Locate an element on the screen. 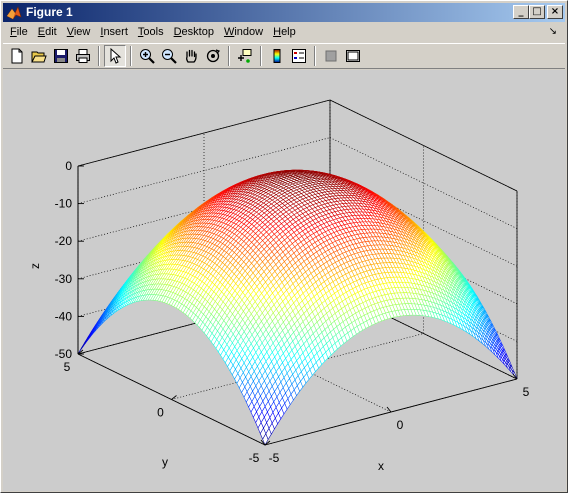 The image size is (568, 493). menu-help: Help is located at coordinates (284, 32).